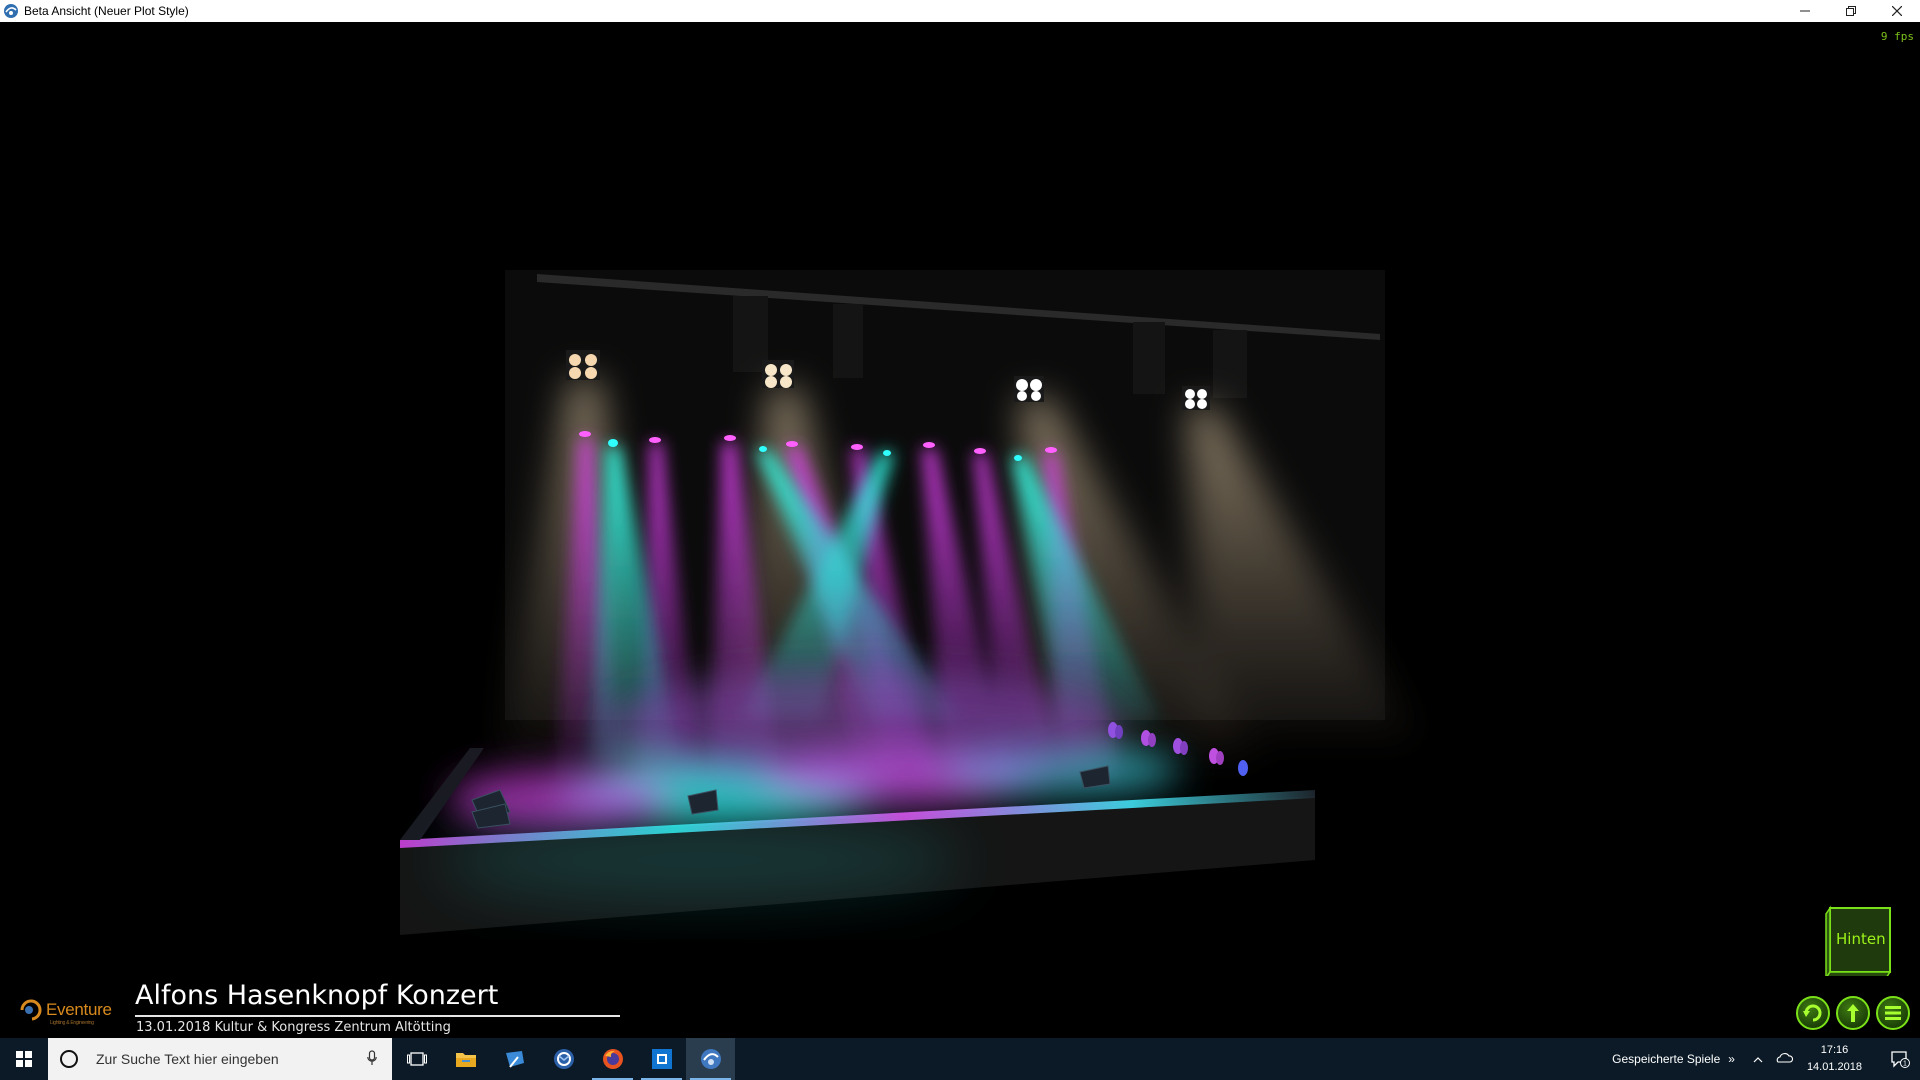 This screenshot has height=1080, width=1920. Describe the element at coordinates (372, 1059) in the screenshot. I see `microphone-icon` at that location.